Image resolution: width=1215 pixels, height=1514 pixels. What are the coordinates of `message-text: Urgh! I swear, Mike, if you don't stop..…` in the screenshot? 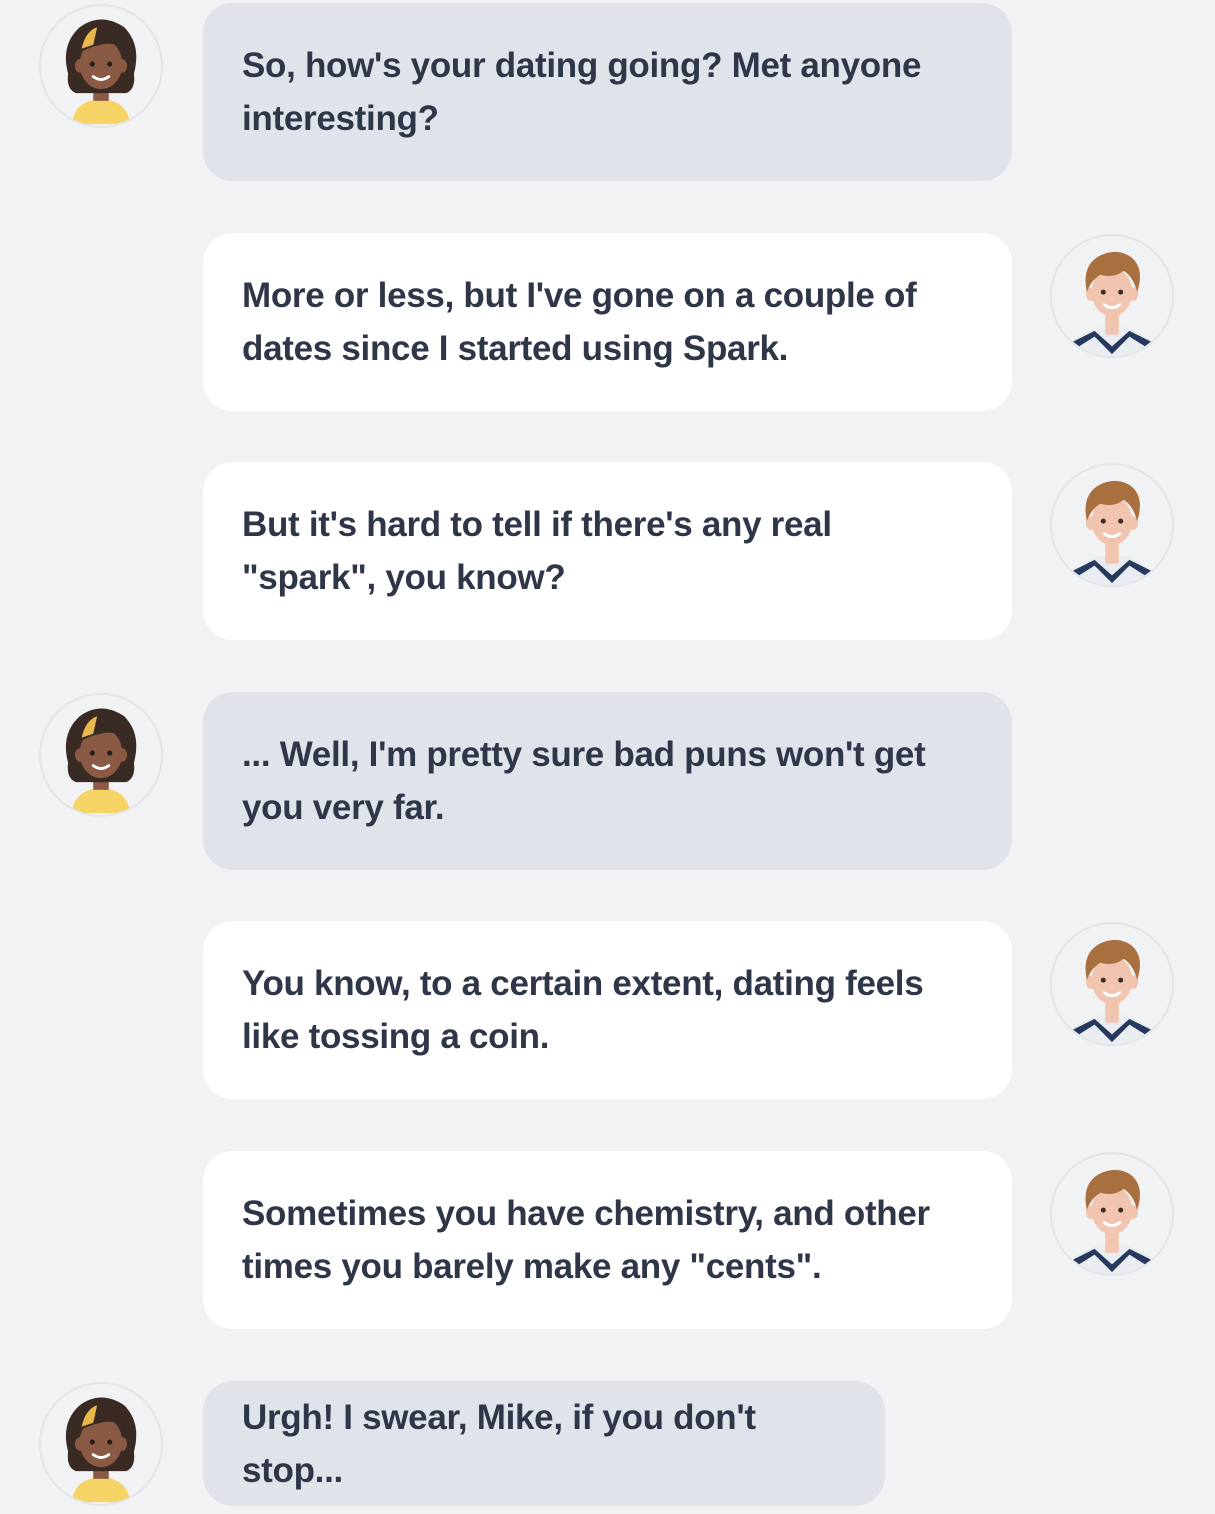 It's located at (499, 1443).